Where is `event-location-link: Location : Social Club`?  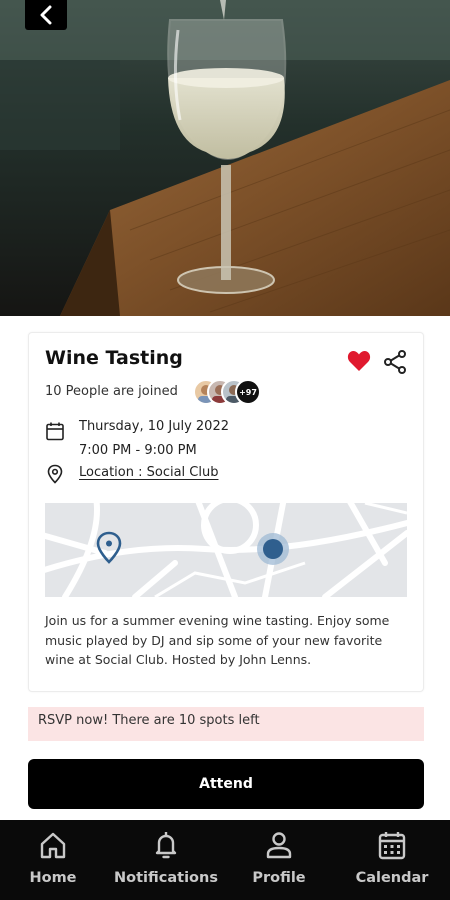
event-location-link: Location : Social Club is located at coordinates (148, 472).